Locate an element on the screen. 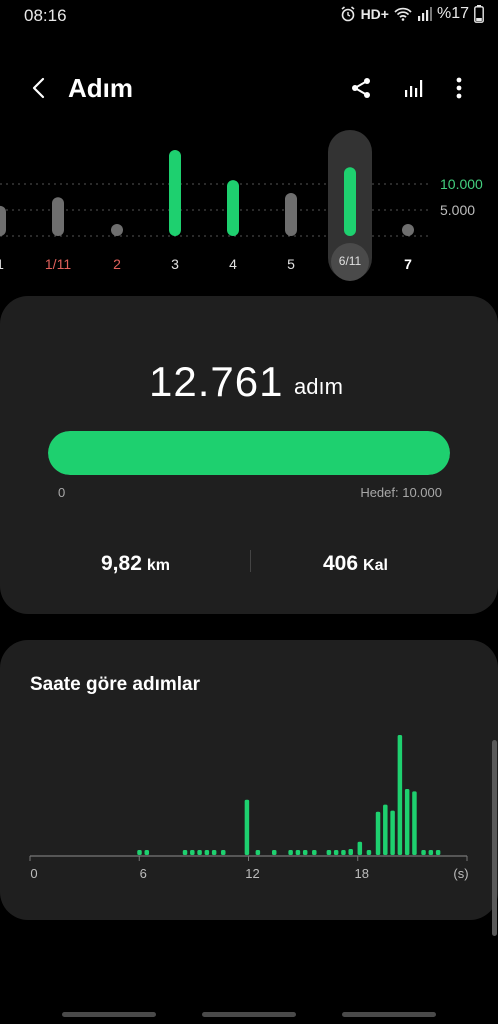 This screenshot has width=498, height=1024. more-vert-icon is located at coordinates (459, 88).